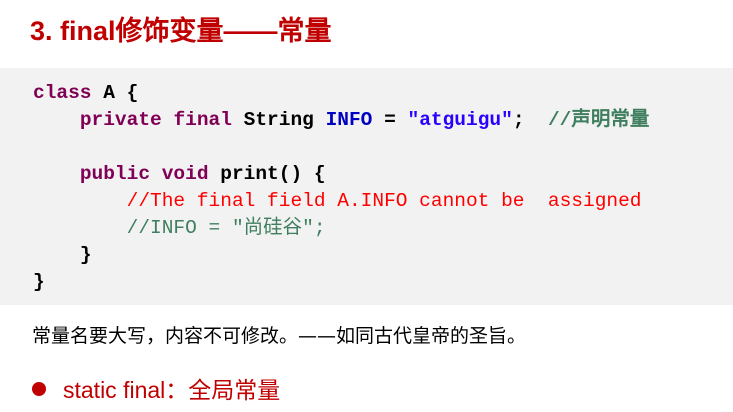 The width and height of the screenshot is (733, 412). Describe the element at coordinates (460, 120) in the screenshot. I see `string-literal: "atguigu"` at that location.